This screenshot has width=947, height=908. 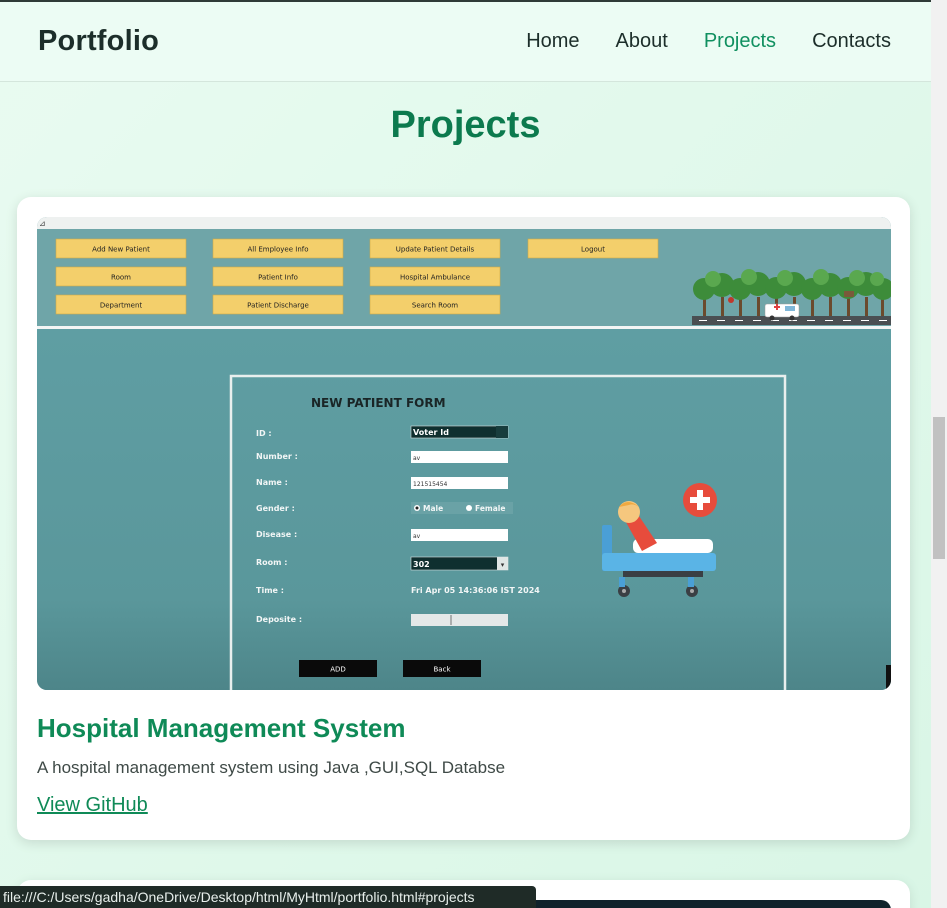 What do you see at coordinates (98, 41) in the screenshot?
I see `brand-logo: Portfolio` at bounding box center [98, 41].